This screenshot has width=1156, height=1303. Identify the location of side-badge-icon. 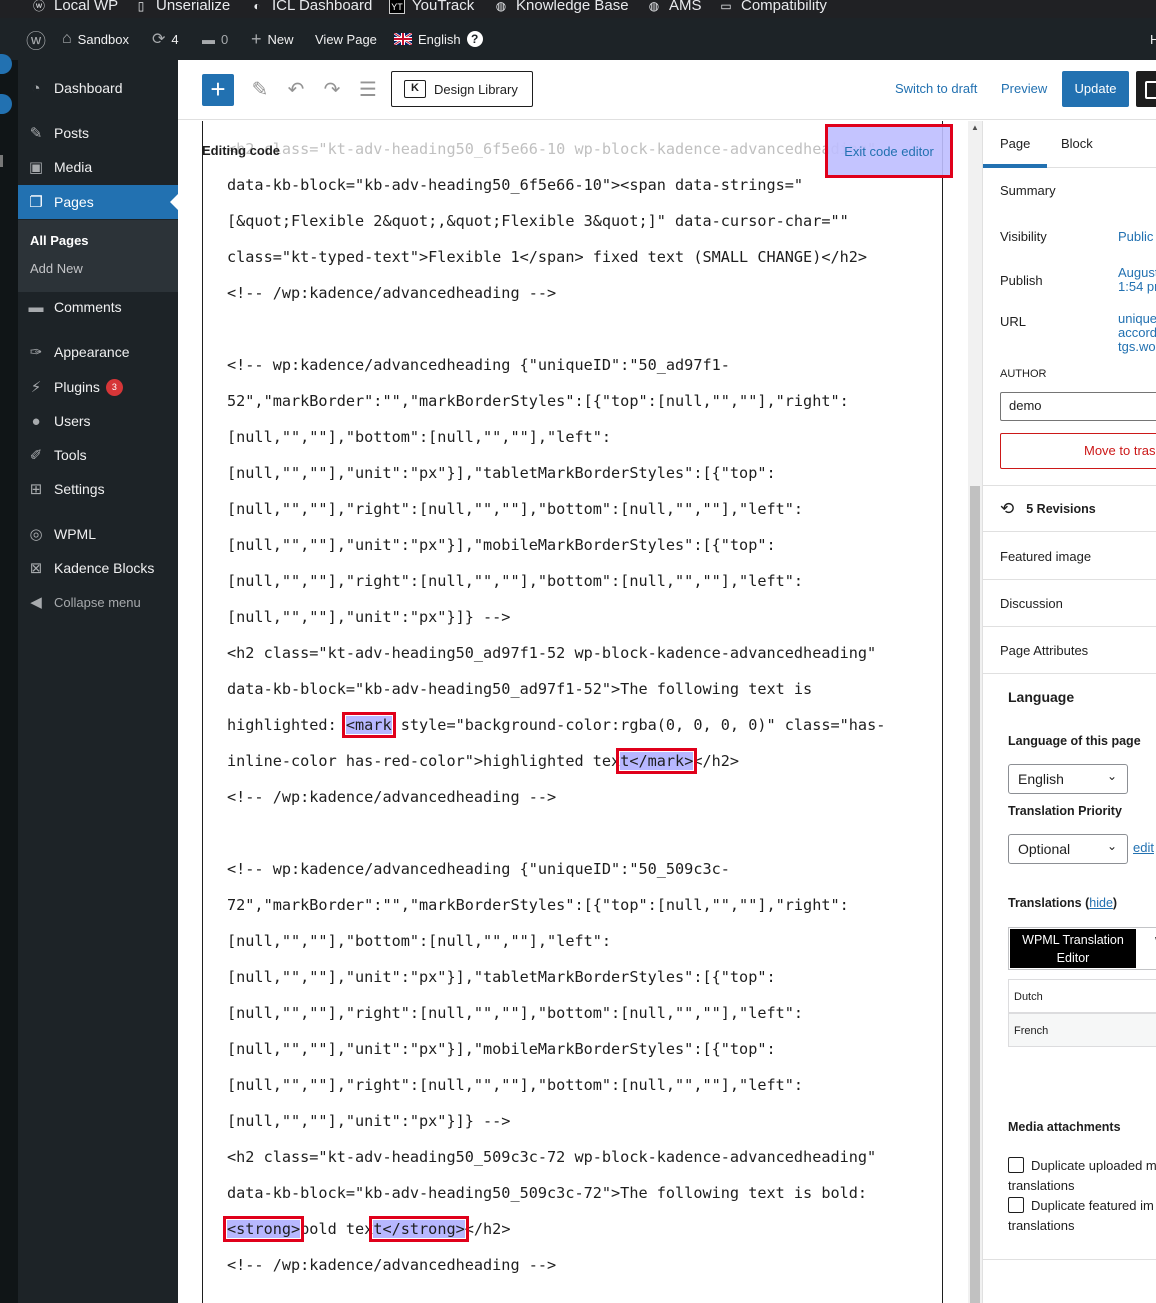
(6, 104).